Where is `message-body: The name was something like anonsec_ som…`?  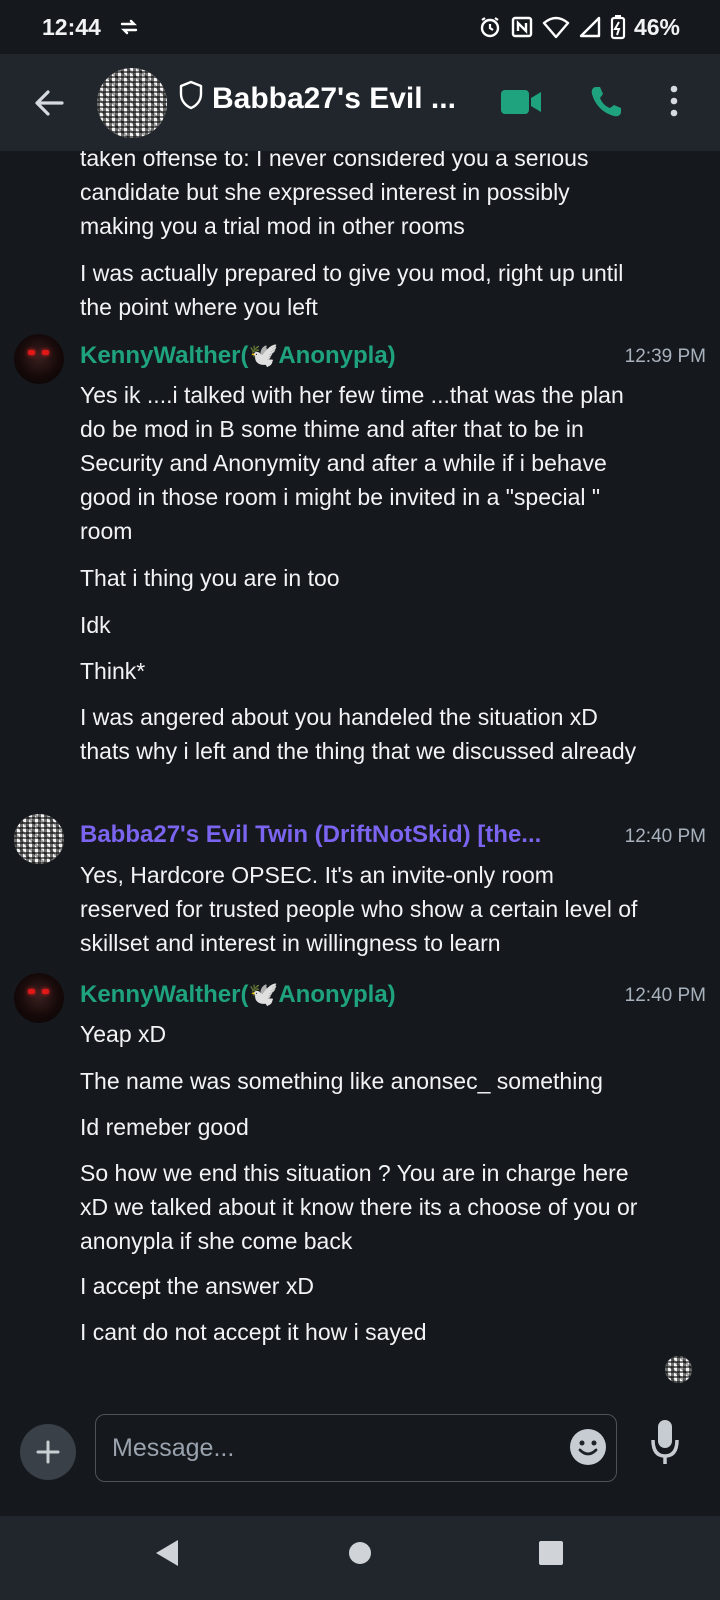
message-body: The name was something like anonsec_ som… is located at coordinates (341, 1081).